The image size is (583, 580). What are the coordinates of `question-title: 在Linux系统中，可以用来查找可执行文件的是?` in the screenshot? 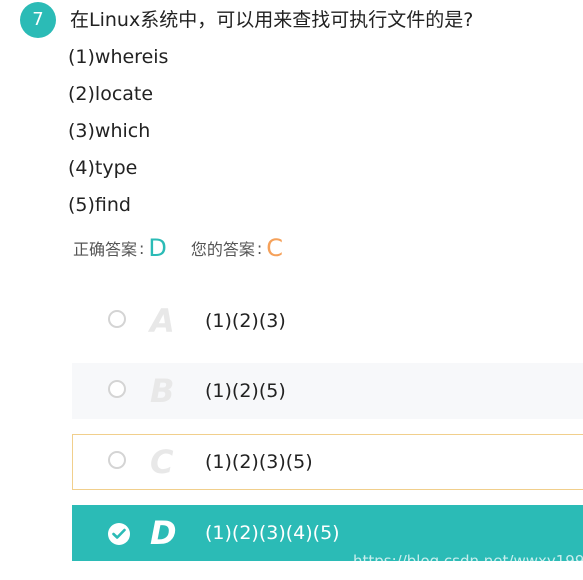 It's located at (272, 20).